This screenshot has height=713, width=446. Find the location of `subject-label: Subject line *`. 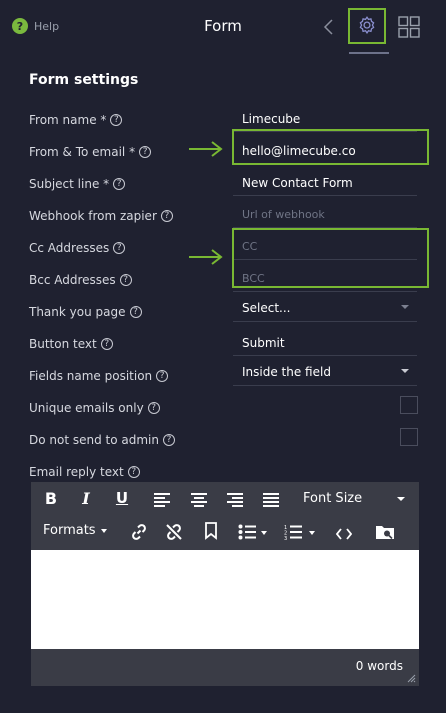

subject-label: Subject line * is located at coordinates (69, 184).